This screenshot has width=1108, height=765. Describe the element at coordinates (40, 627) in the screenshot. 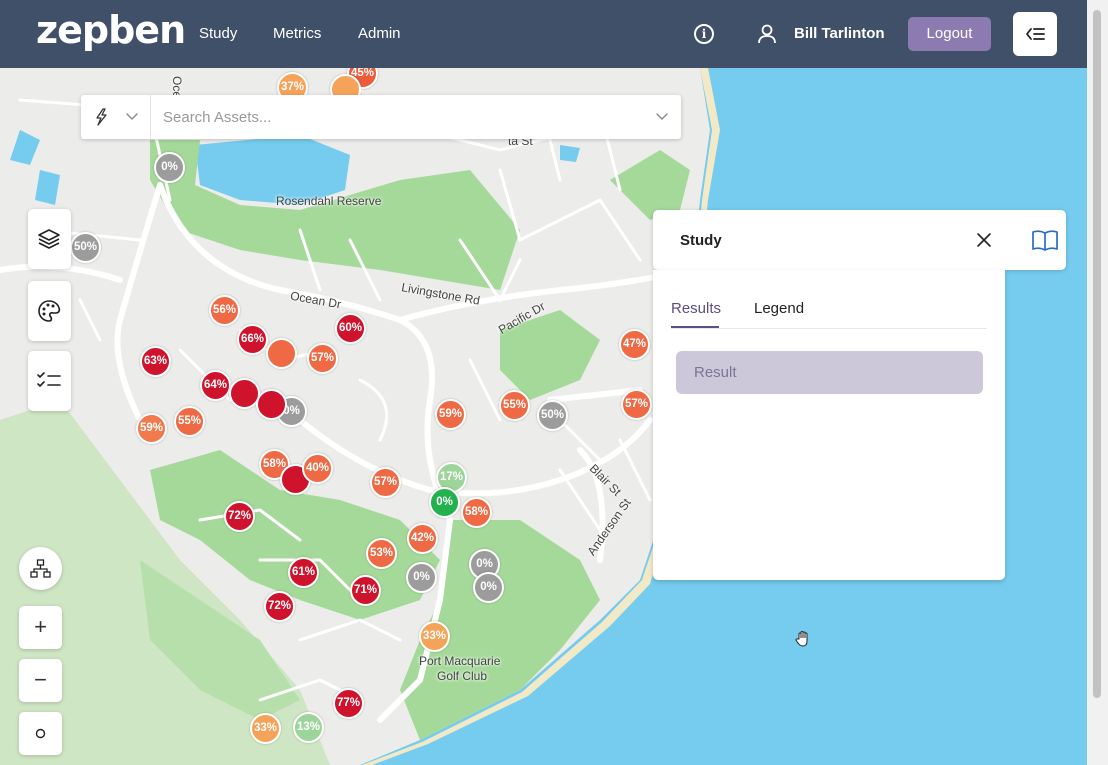

I see `zoom-in-button: +` at that location.